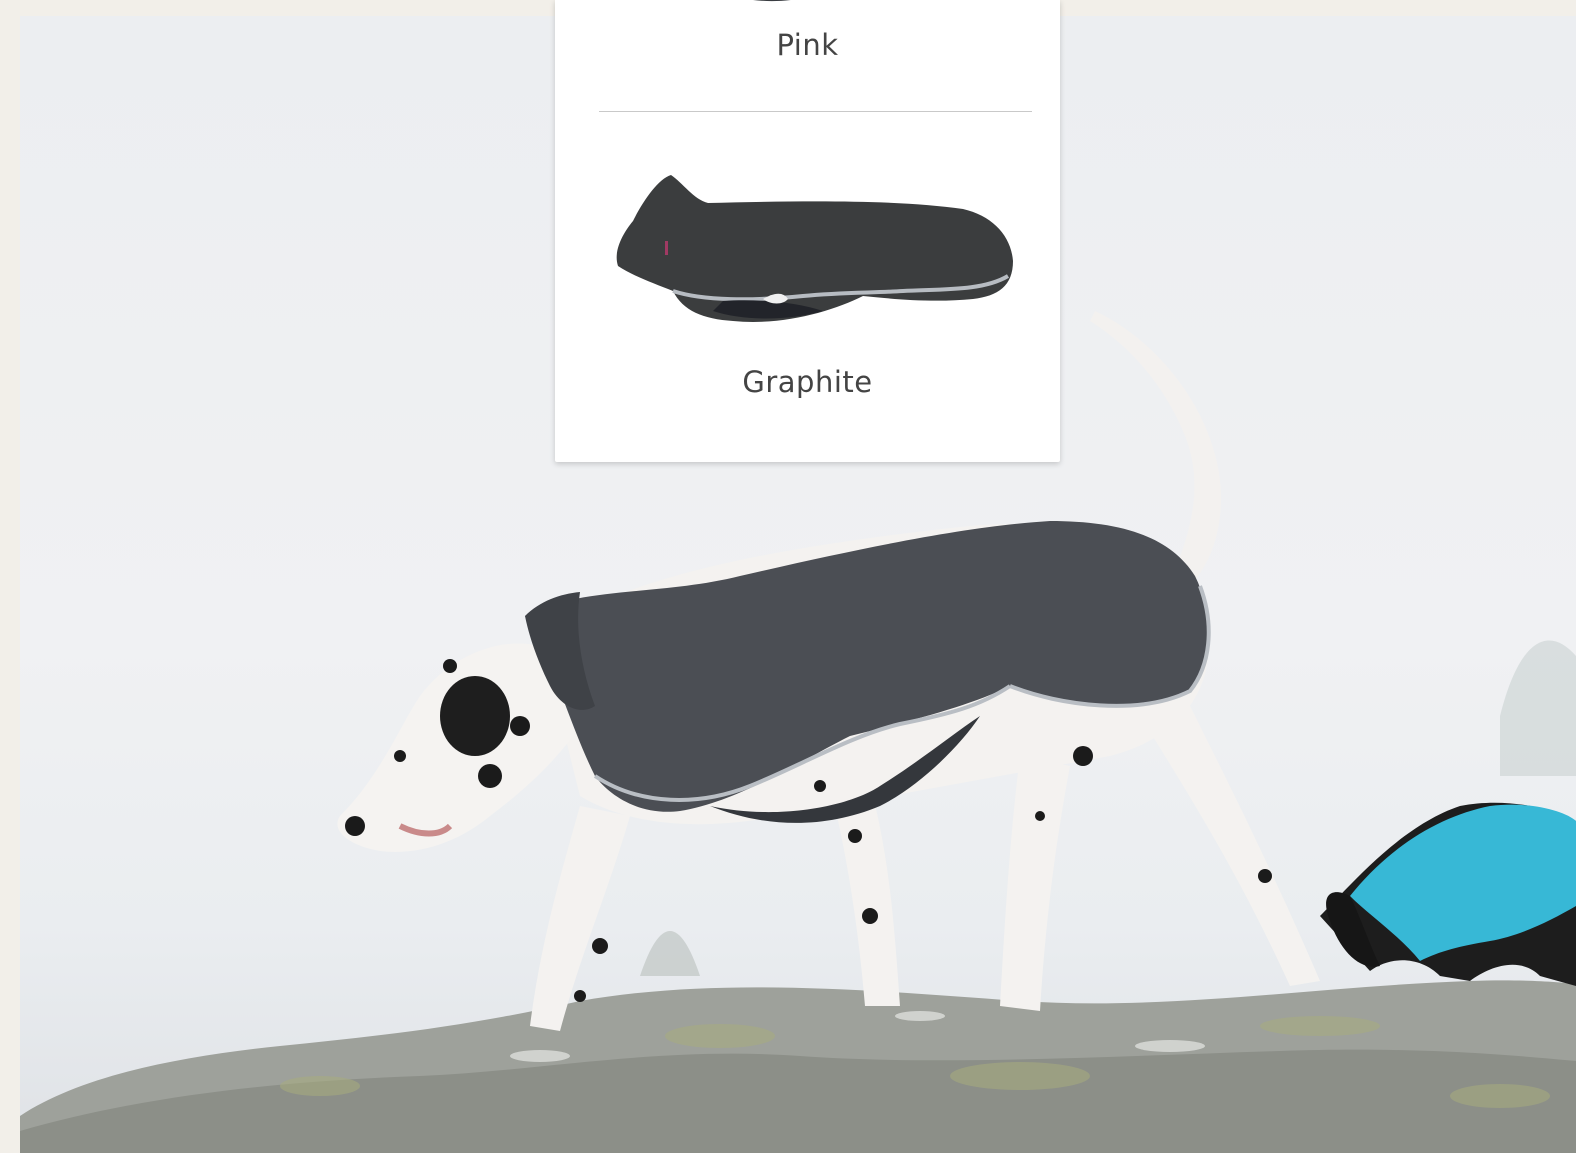 The width and height of the screenshot is (1576, 1153). I want to click on color-option-label: Graphite, so click(807, 382).